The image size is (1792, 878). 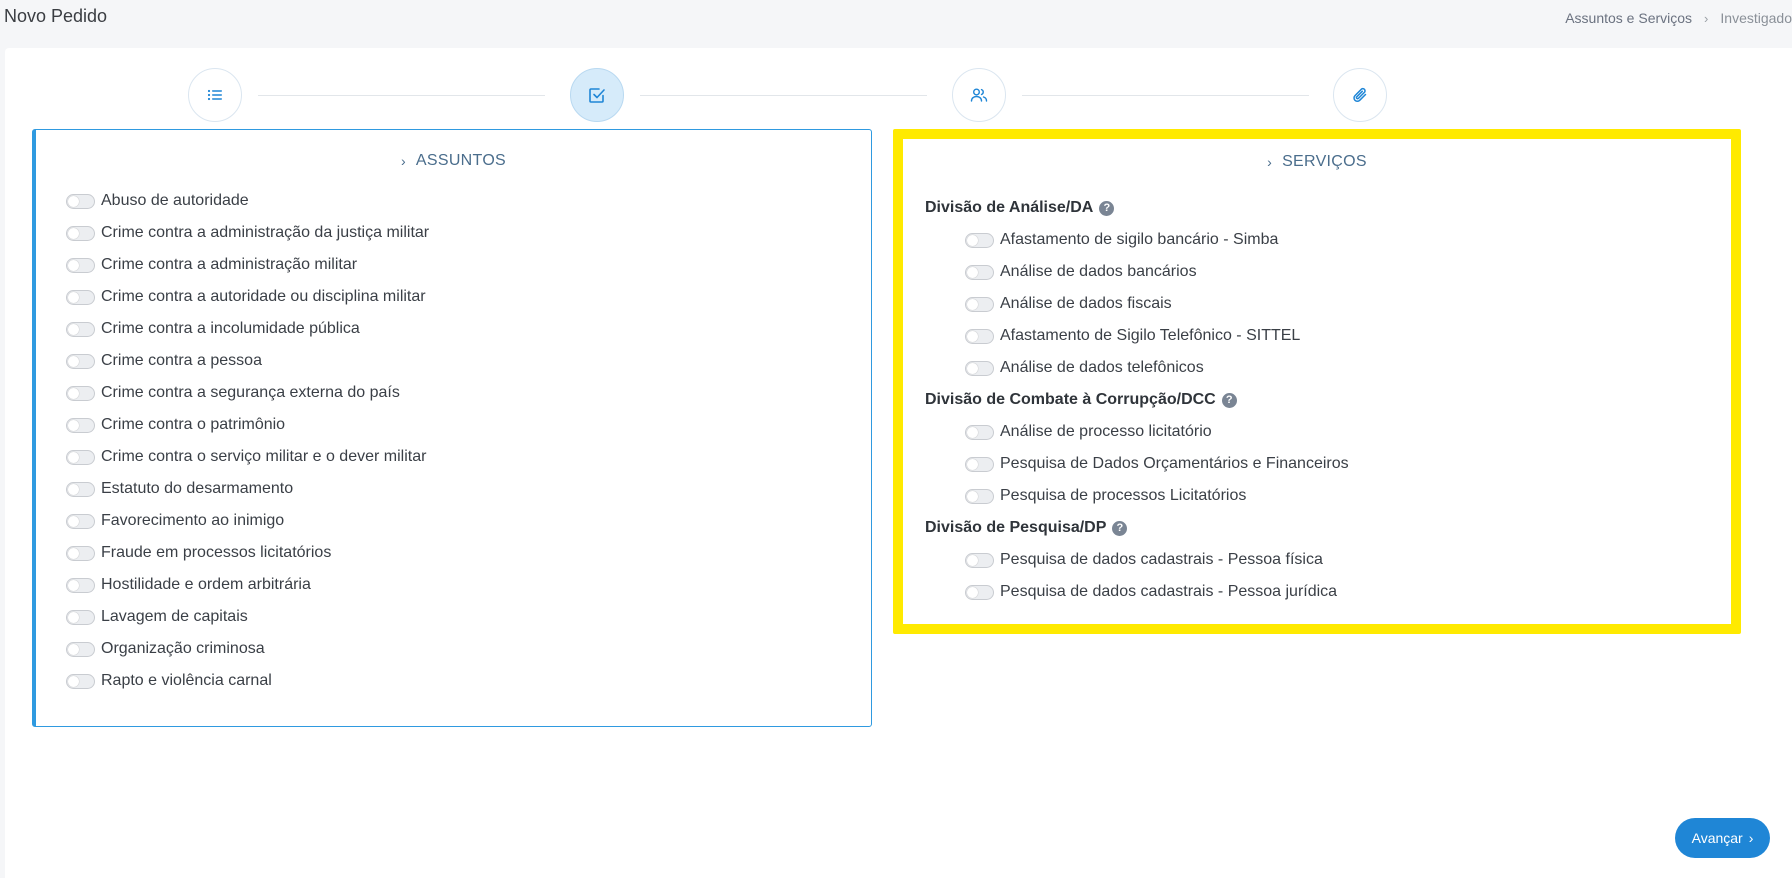 I want to click on list-item: Organização criminosa, so click(x=247, y=649).